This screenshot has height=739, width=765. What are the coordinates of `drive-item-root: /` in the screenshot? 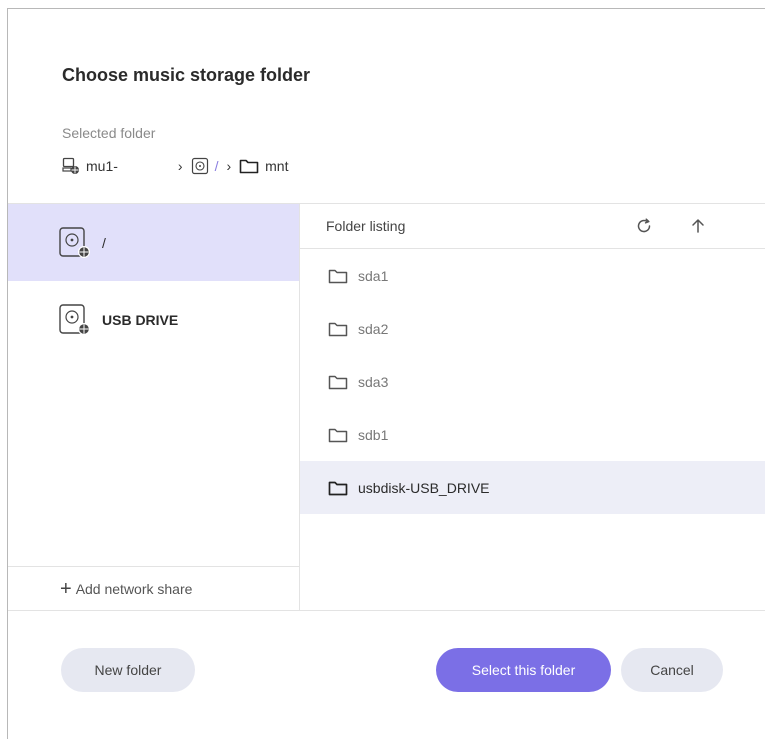 It's located at (153, 242).